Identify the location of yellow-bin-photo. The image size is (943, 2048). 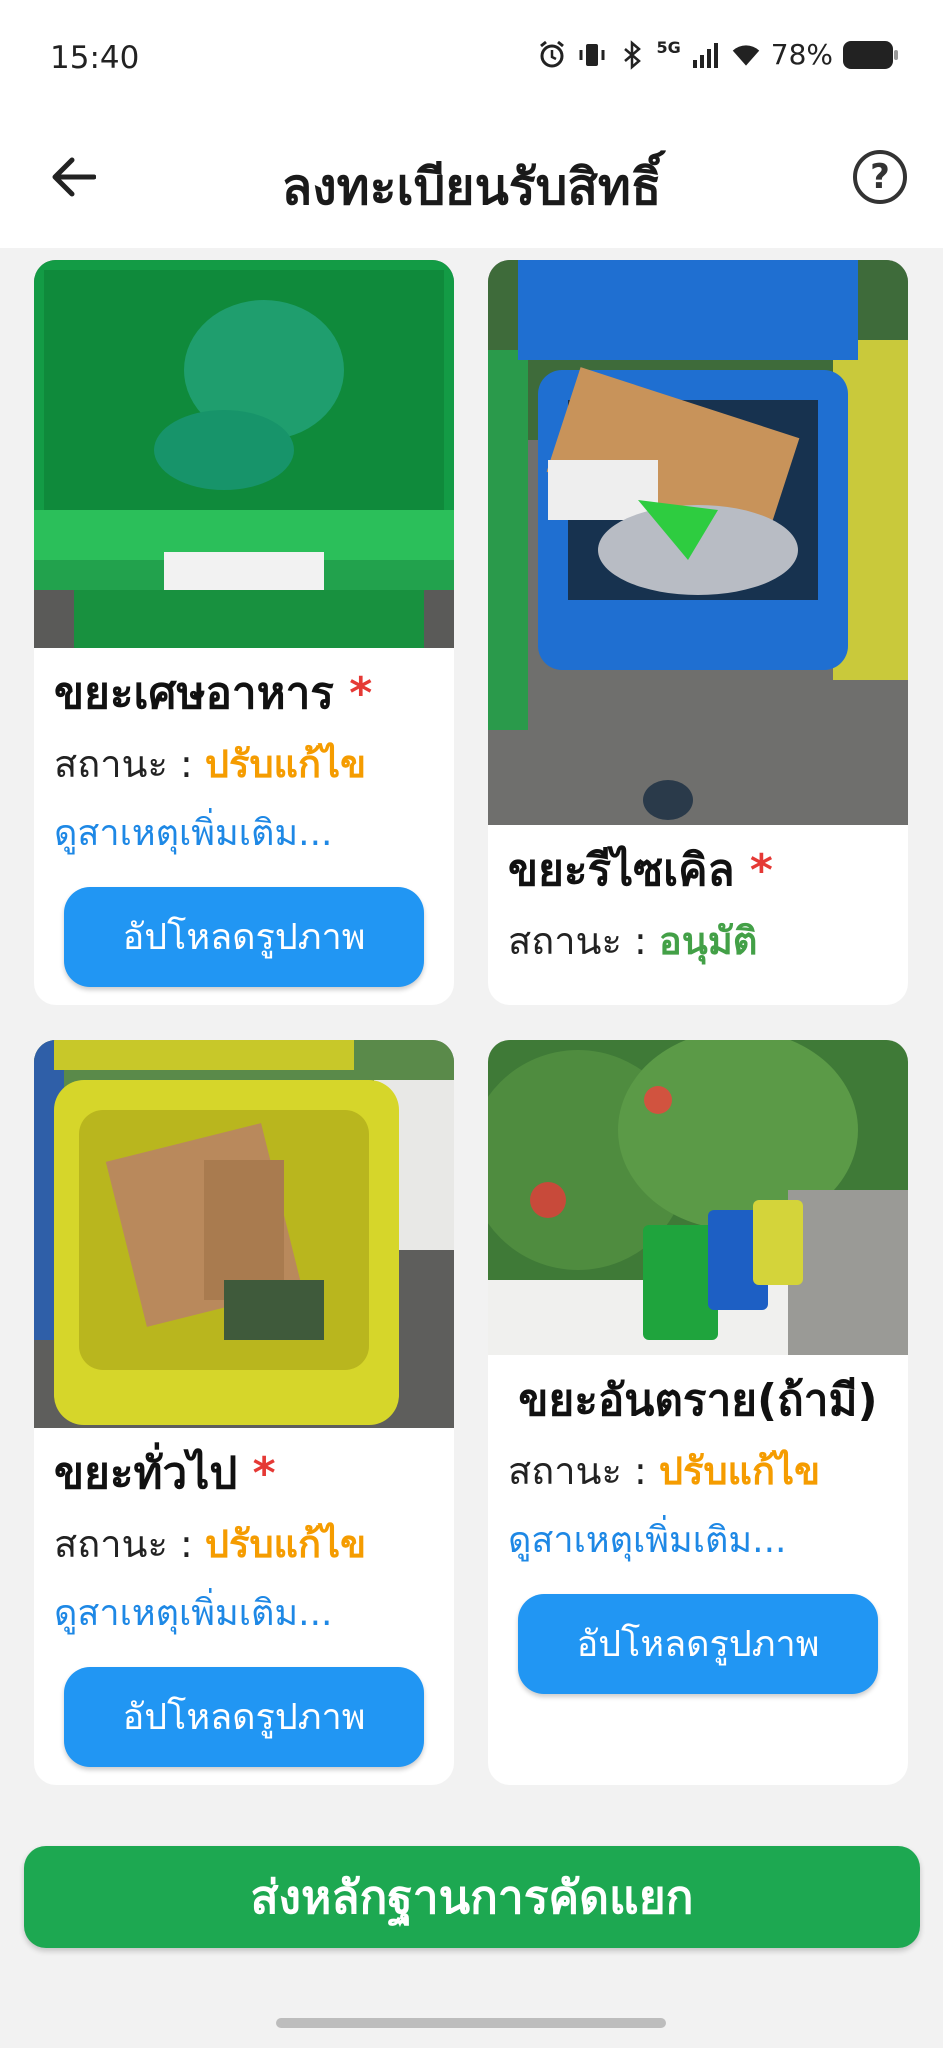
(244, 1234).